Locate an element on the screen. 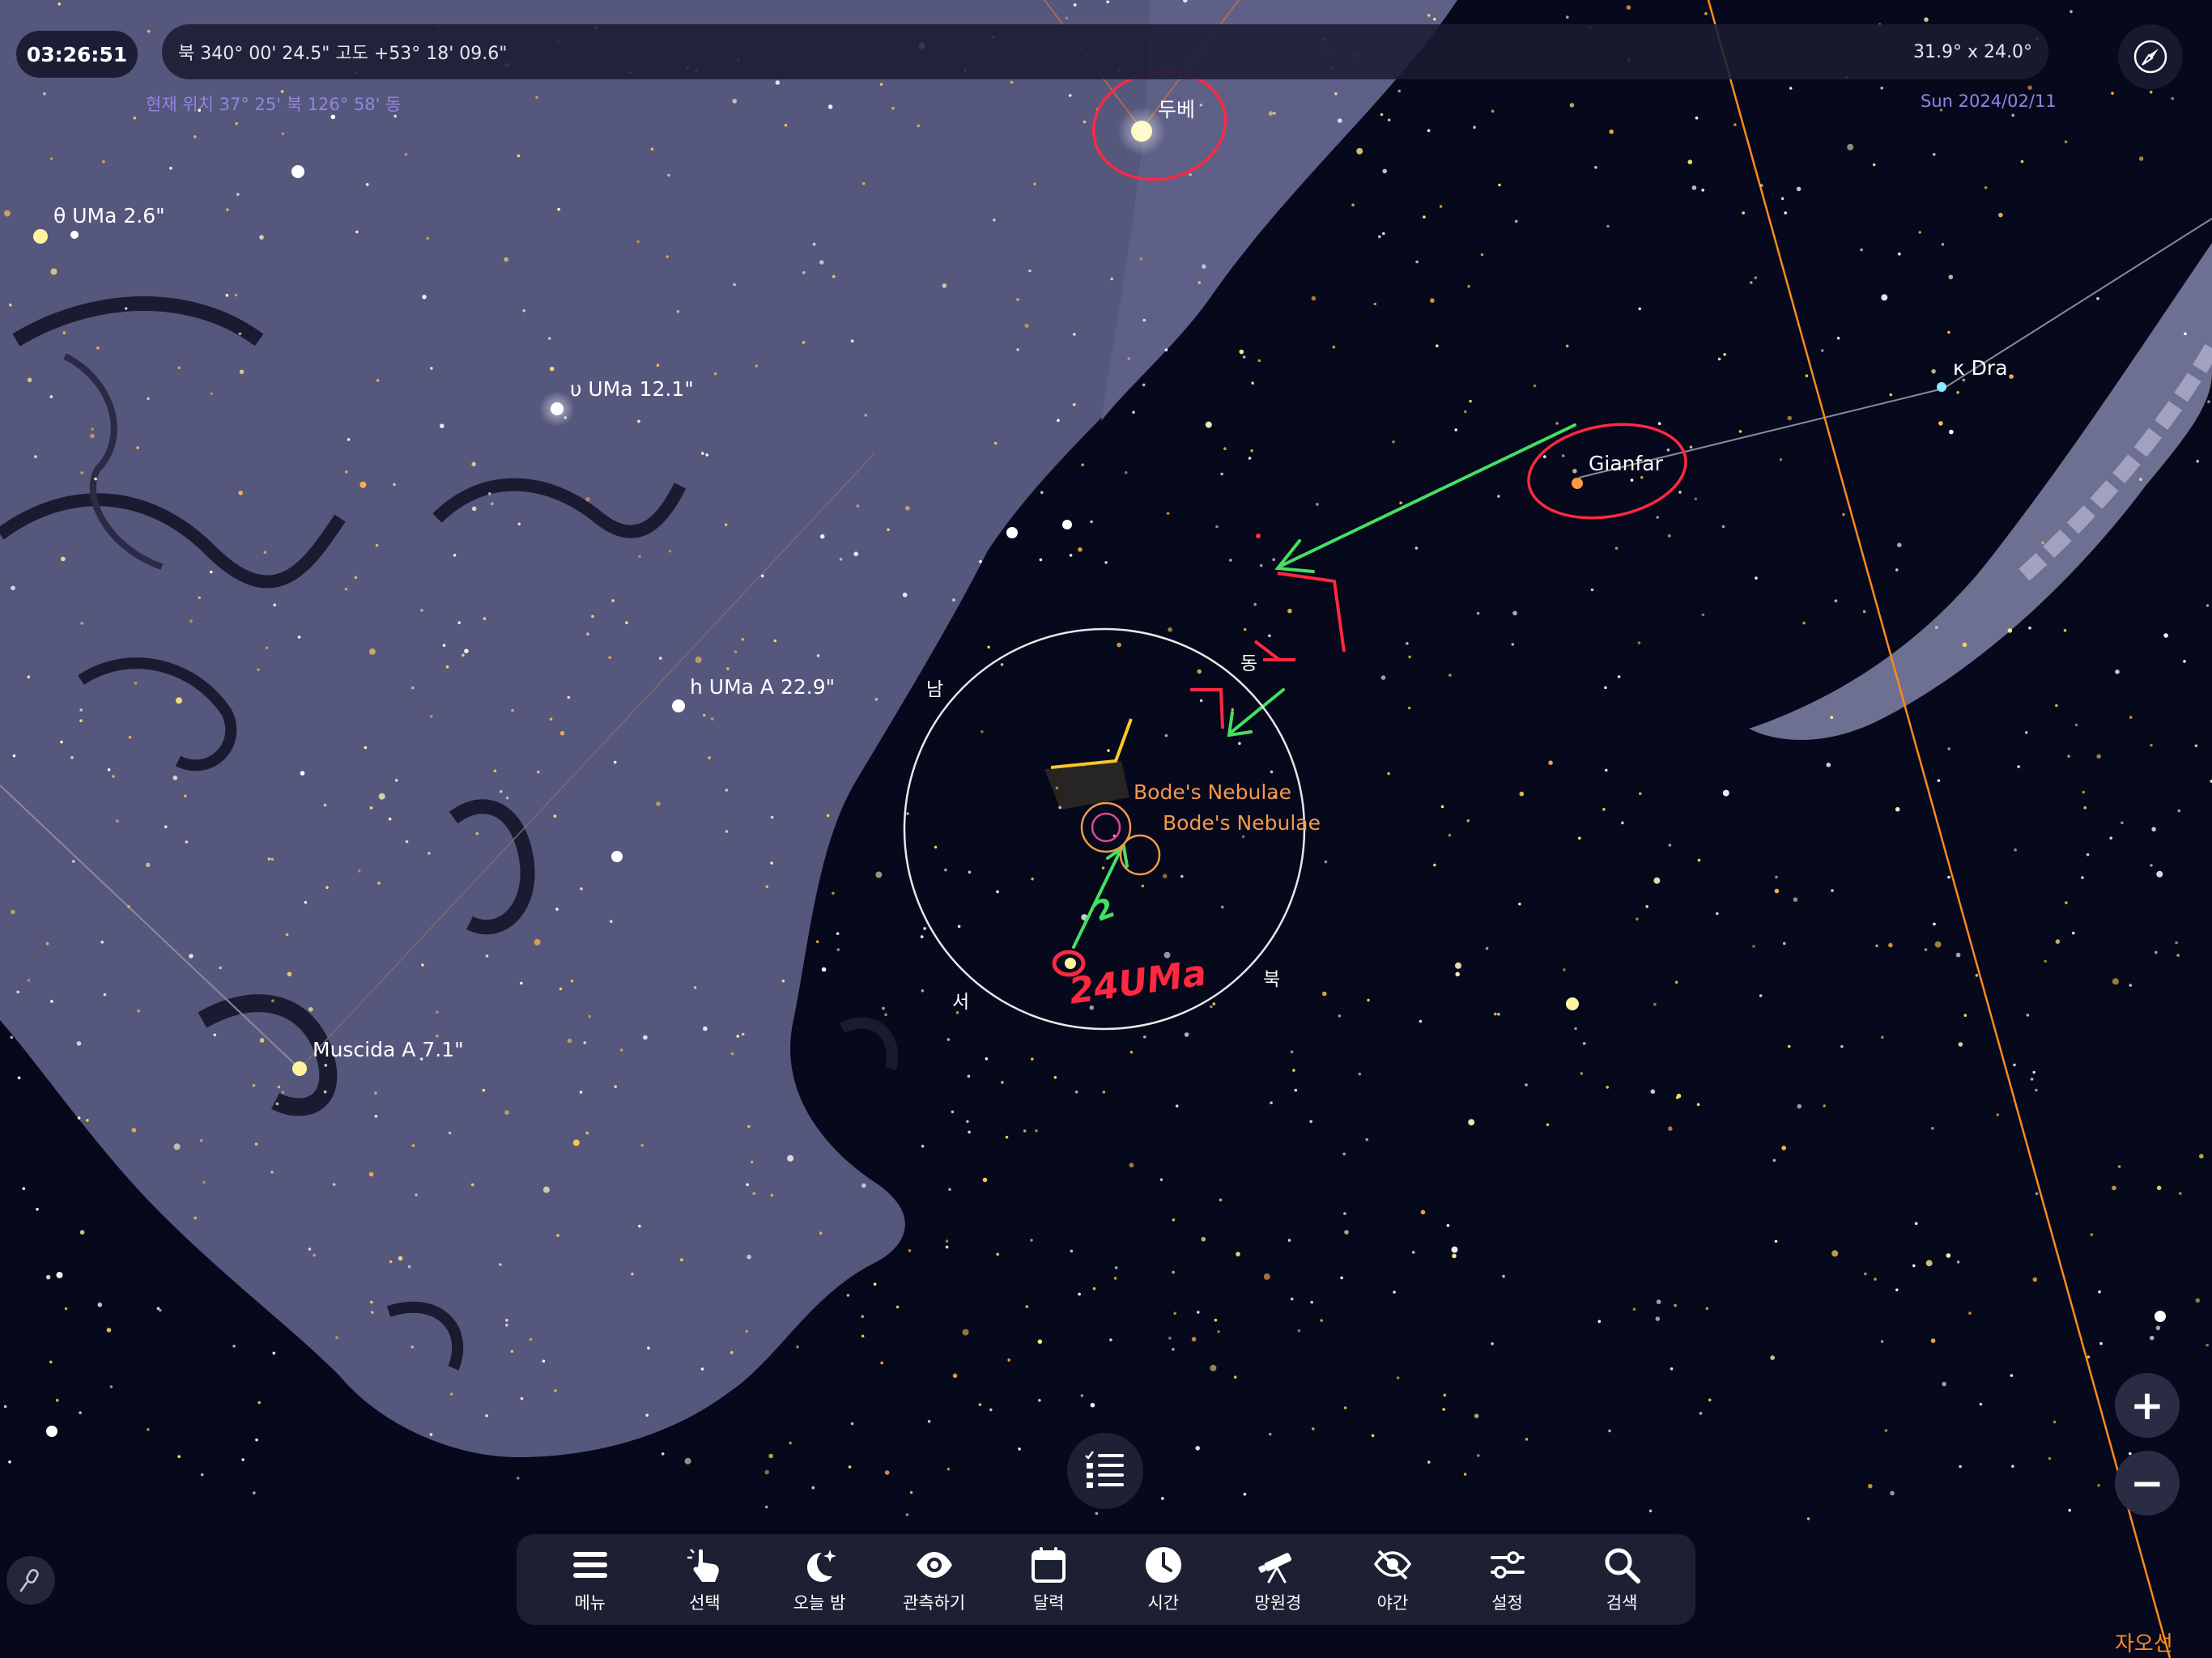 This screenshot has width=2212, height=1658. zoom-out-button: − is located at coordinates (2148, 1483).